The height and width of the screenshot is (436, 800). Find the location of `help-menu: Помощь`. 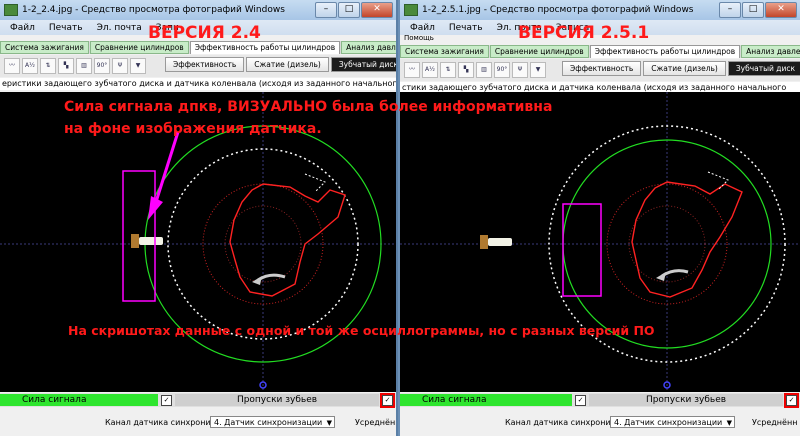

help-menu: Помощь is located at coordinates (419, 38).